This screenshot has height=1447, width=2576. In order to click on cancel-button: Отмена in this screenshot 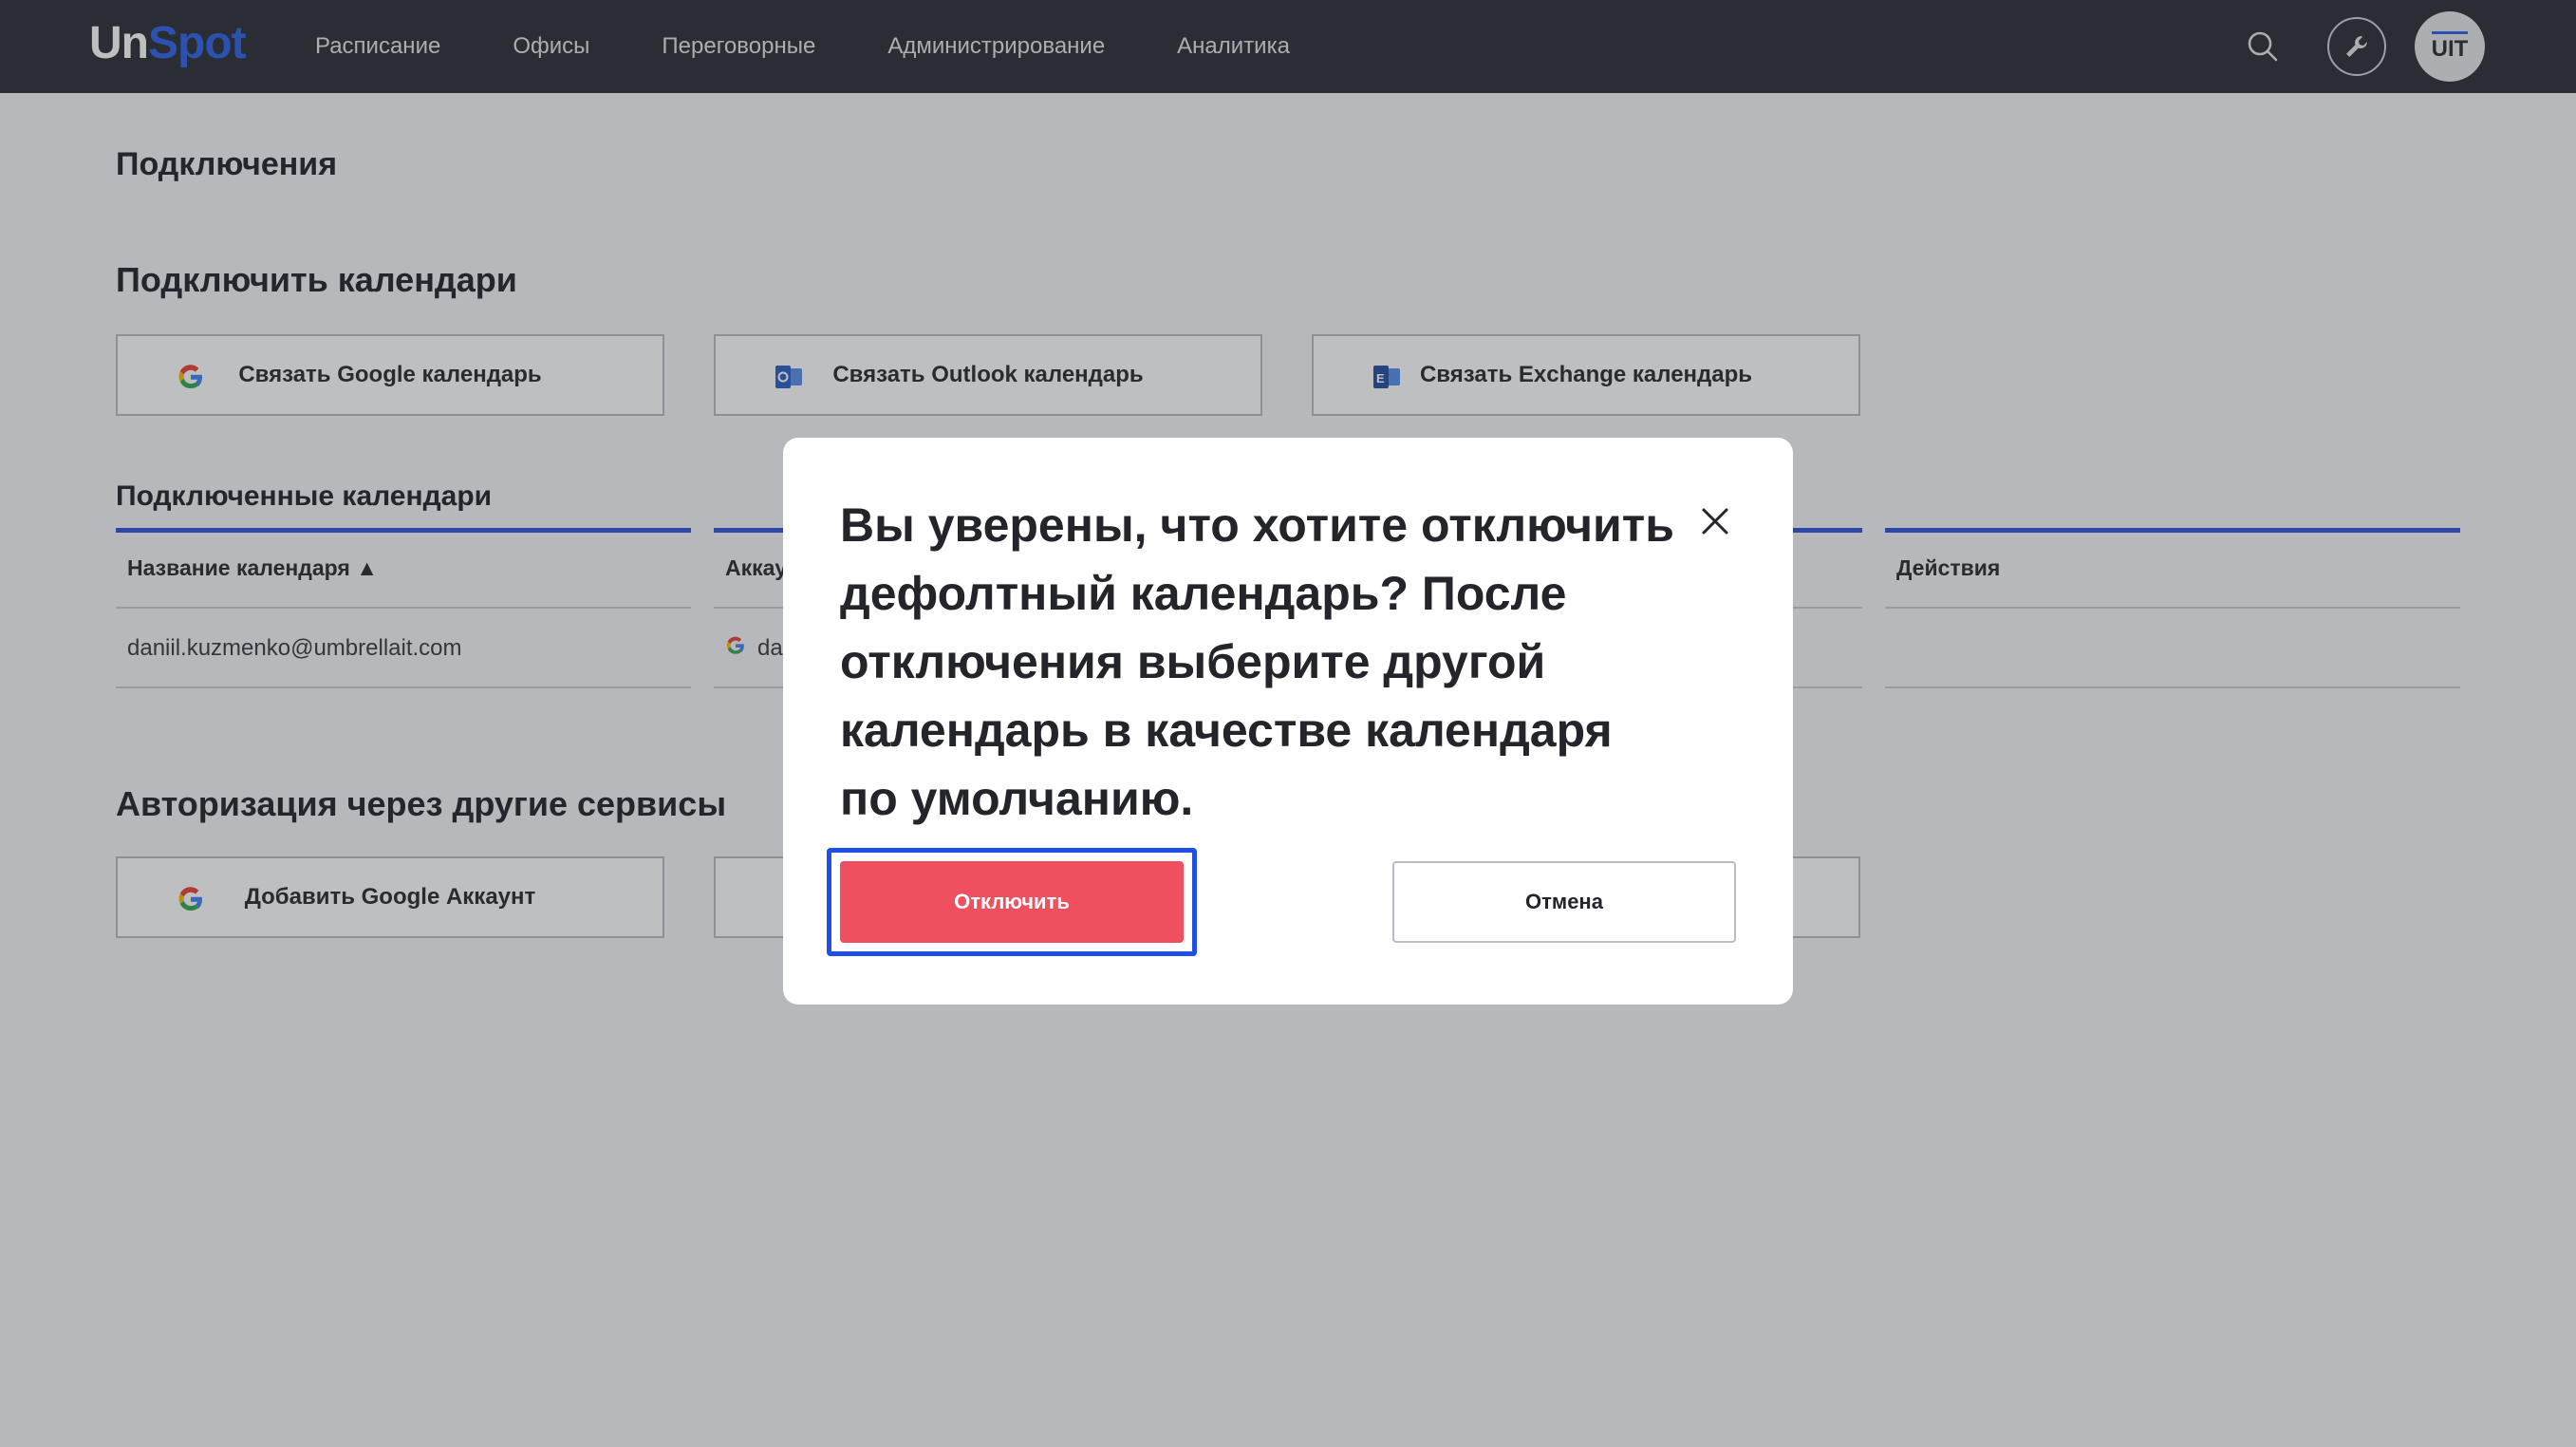, I will do `click(1564, 902)`.